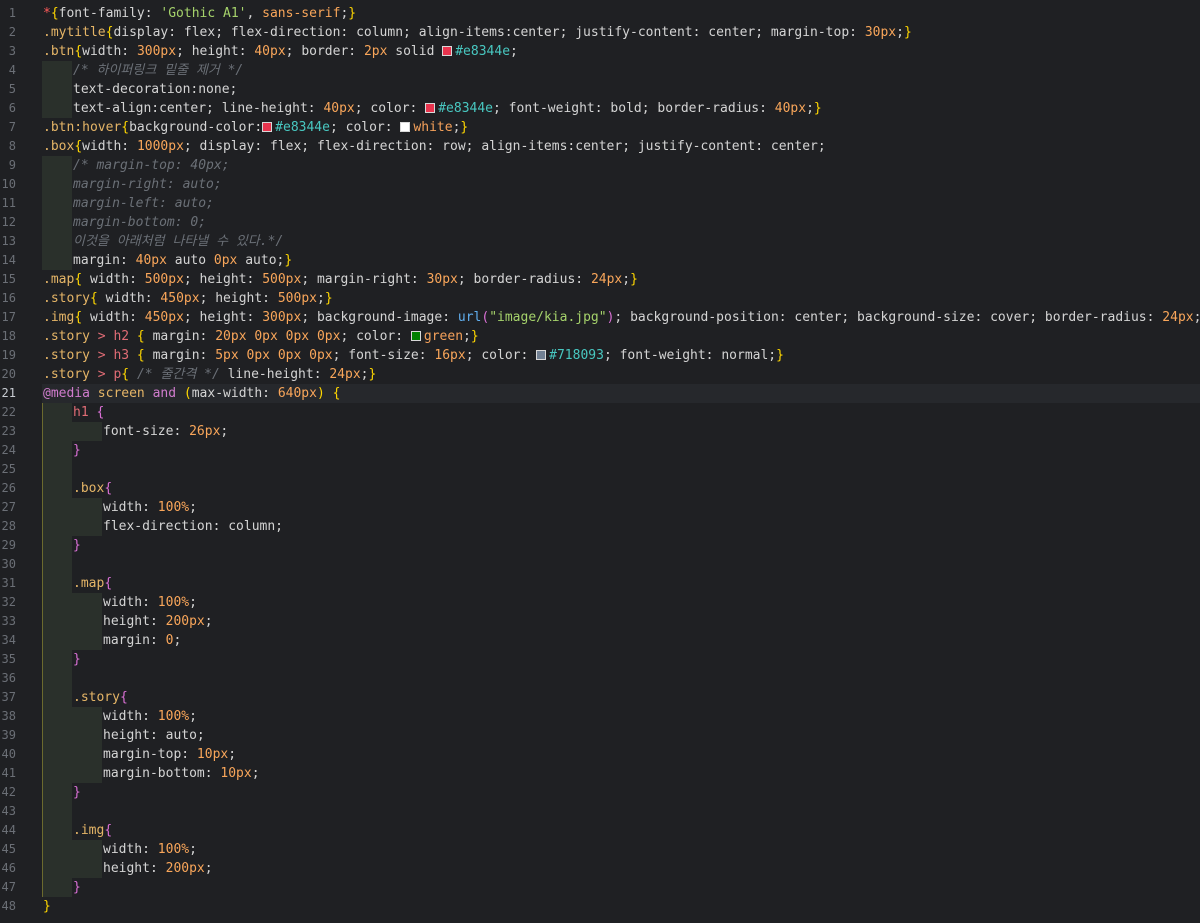  Describe the element at coordinates (274, 374) in the screenshot. I see `code-token: line-height:` at that location.